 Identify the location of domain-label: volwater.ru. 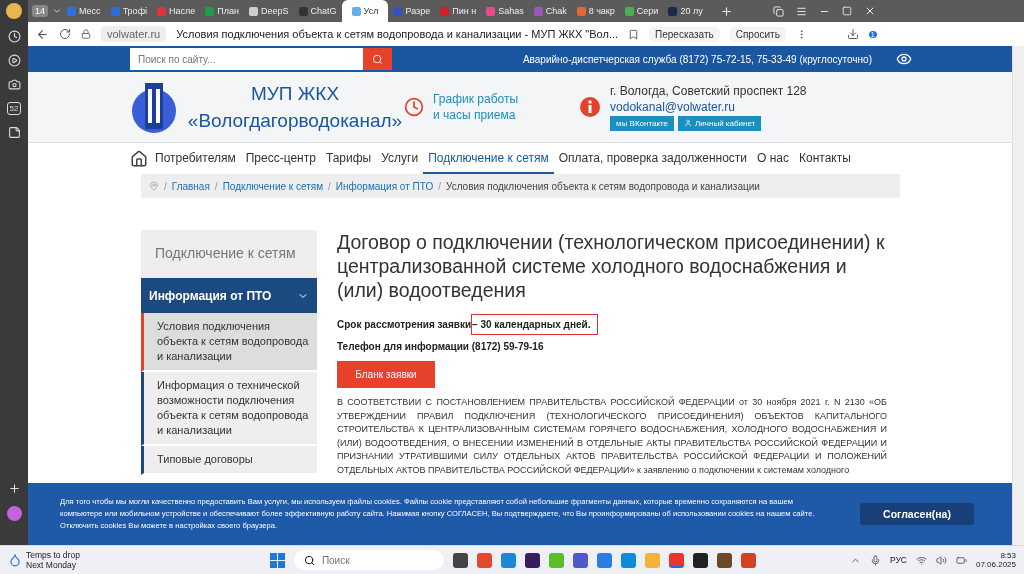
(134, 34).